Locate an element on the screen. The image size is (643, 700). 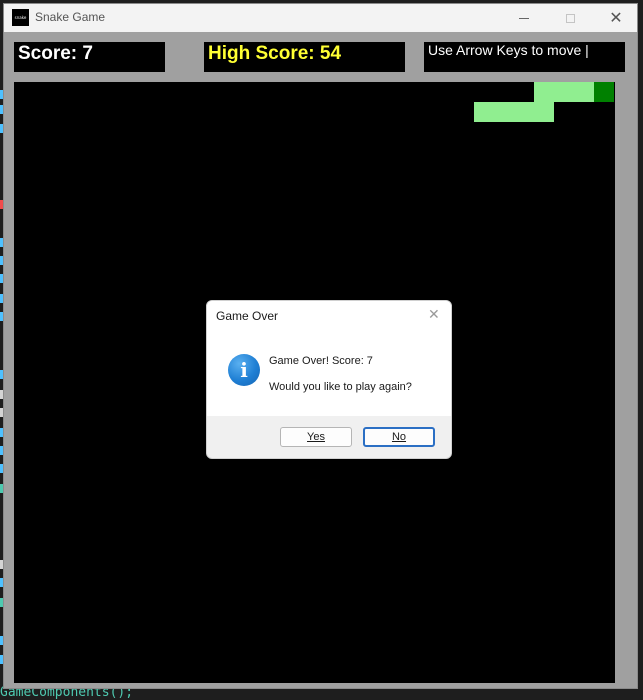
info-icon: i is located at coordinates (244, 370).